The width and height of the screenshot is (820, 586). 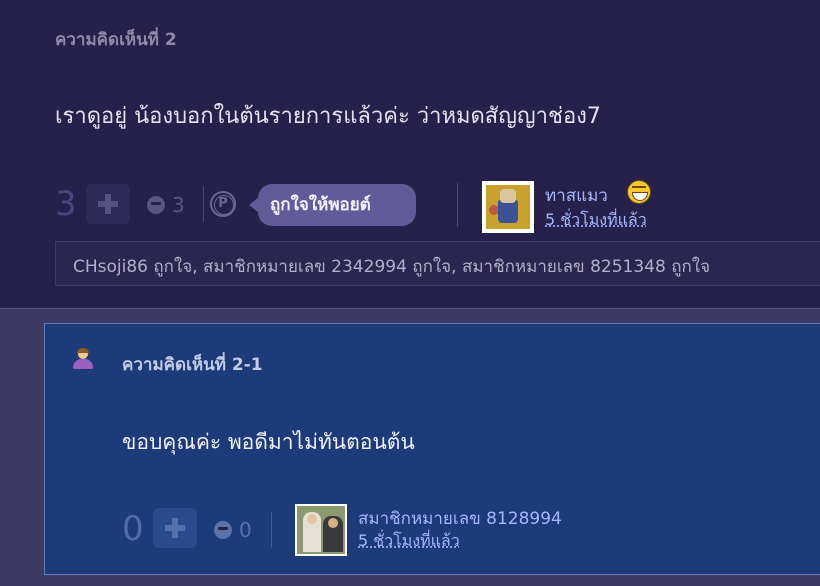 I want to click on vote-count: 3, so click(x=66, y=204).